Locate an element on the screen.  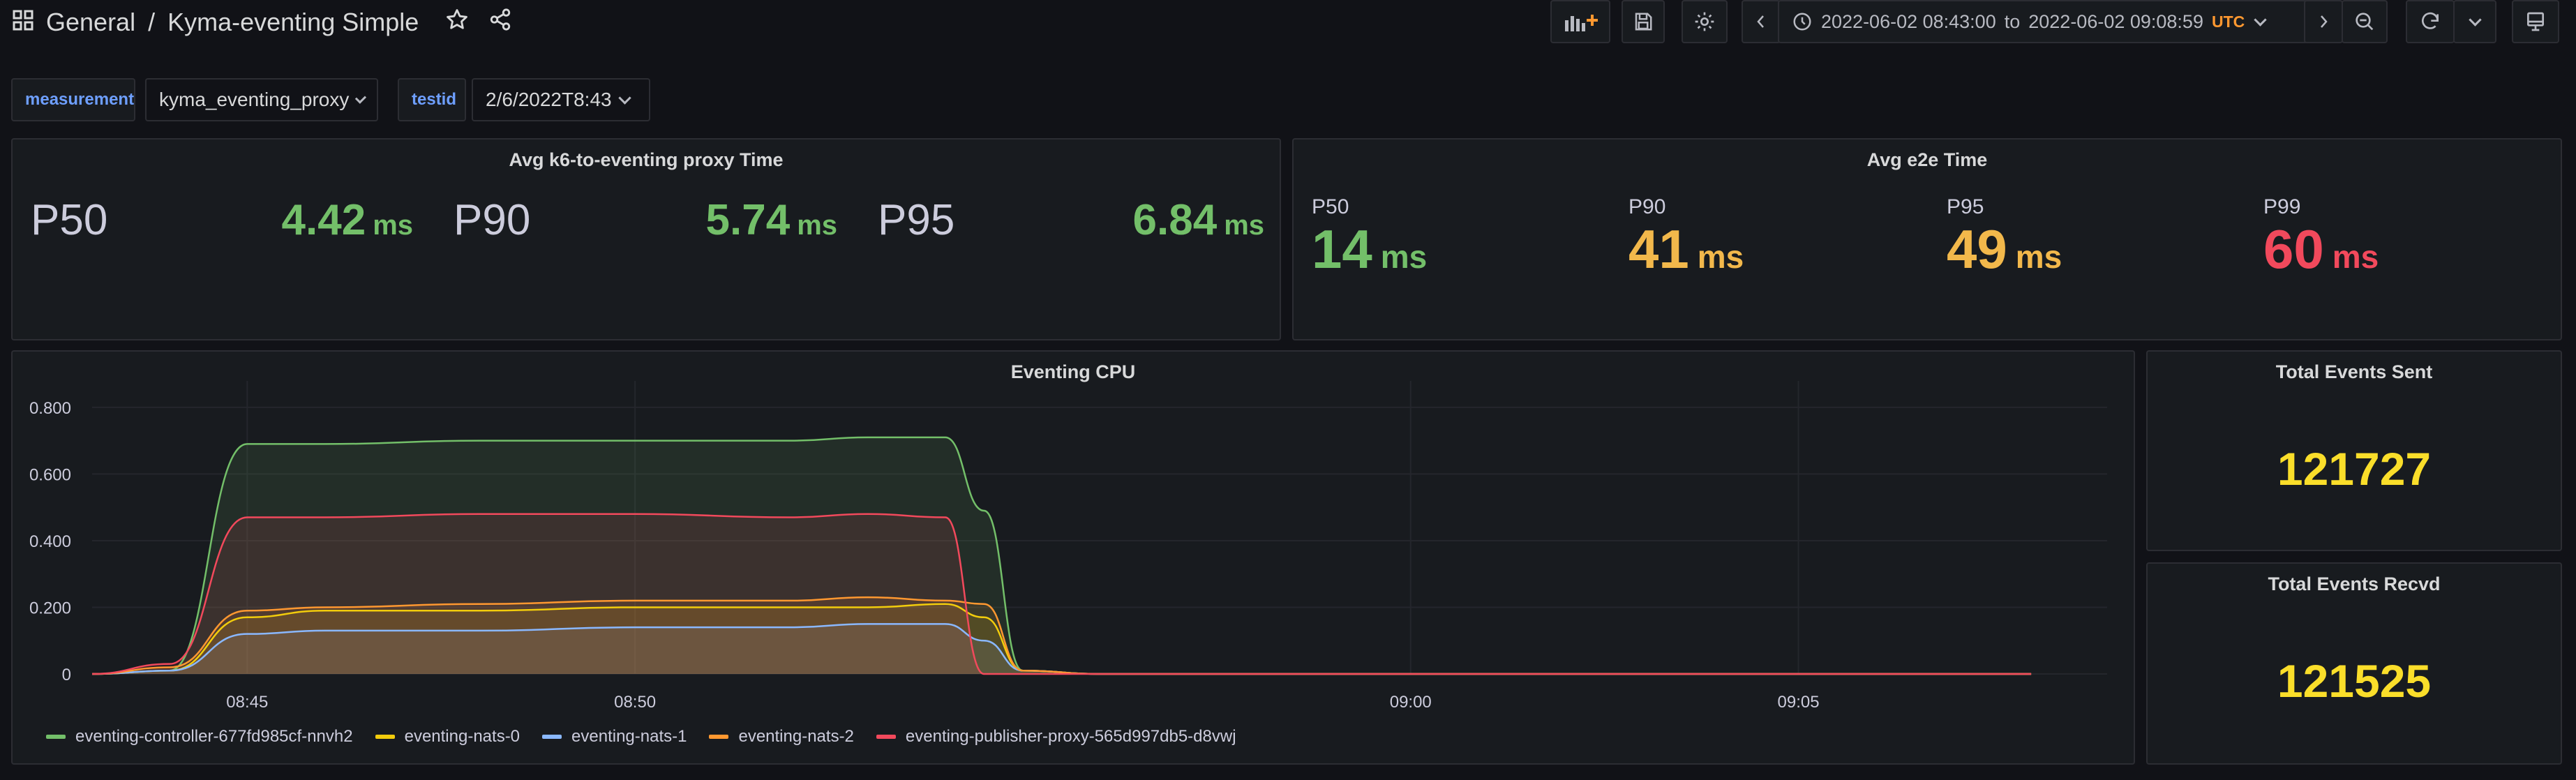
legend-item: eventing-nats-2 is located at coordinates (781, 737).